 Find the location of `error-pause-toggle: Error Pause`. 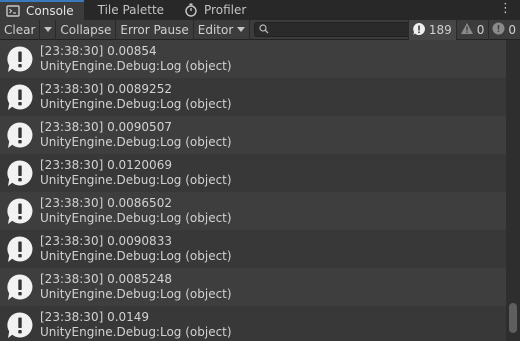

error-pause-toggle: Error Pause is located at coordinates (155, 29).